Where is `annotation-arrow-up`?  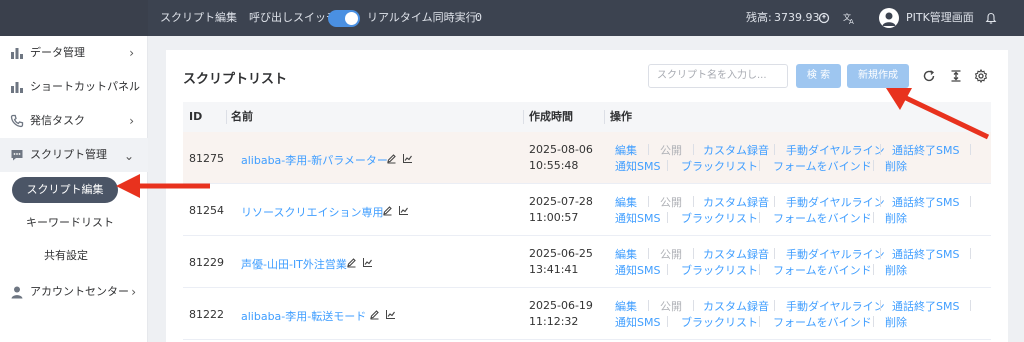
annotation-arrow-up is located at coordinates (938, 114).